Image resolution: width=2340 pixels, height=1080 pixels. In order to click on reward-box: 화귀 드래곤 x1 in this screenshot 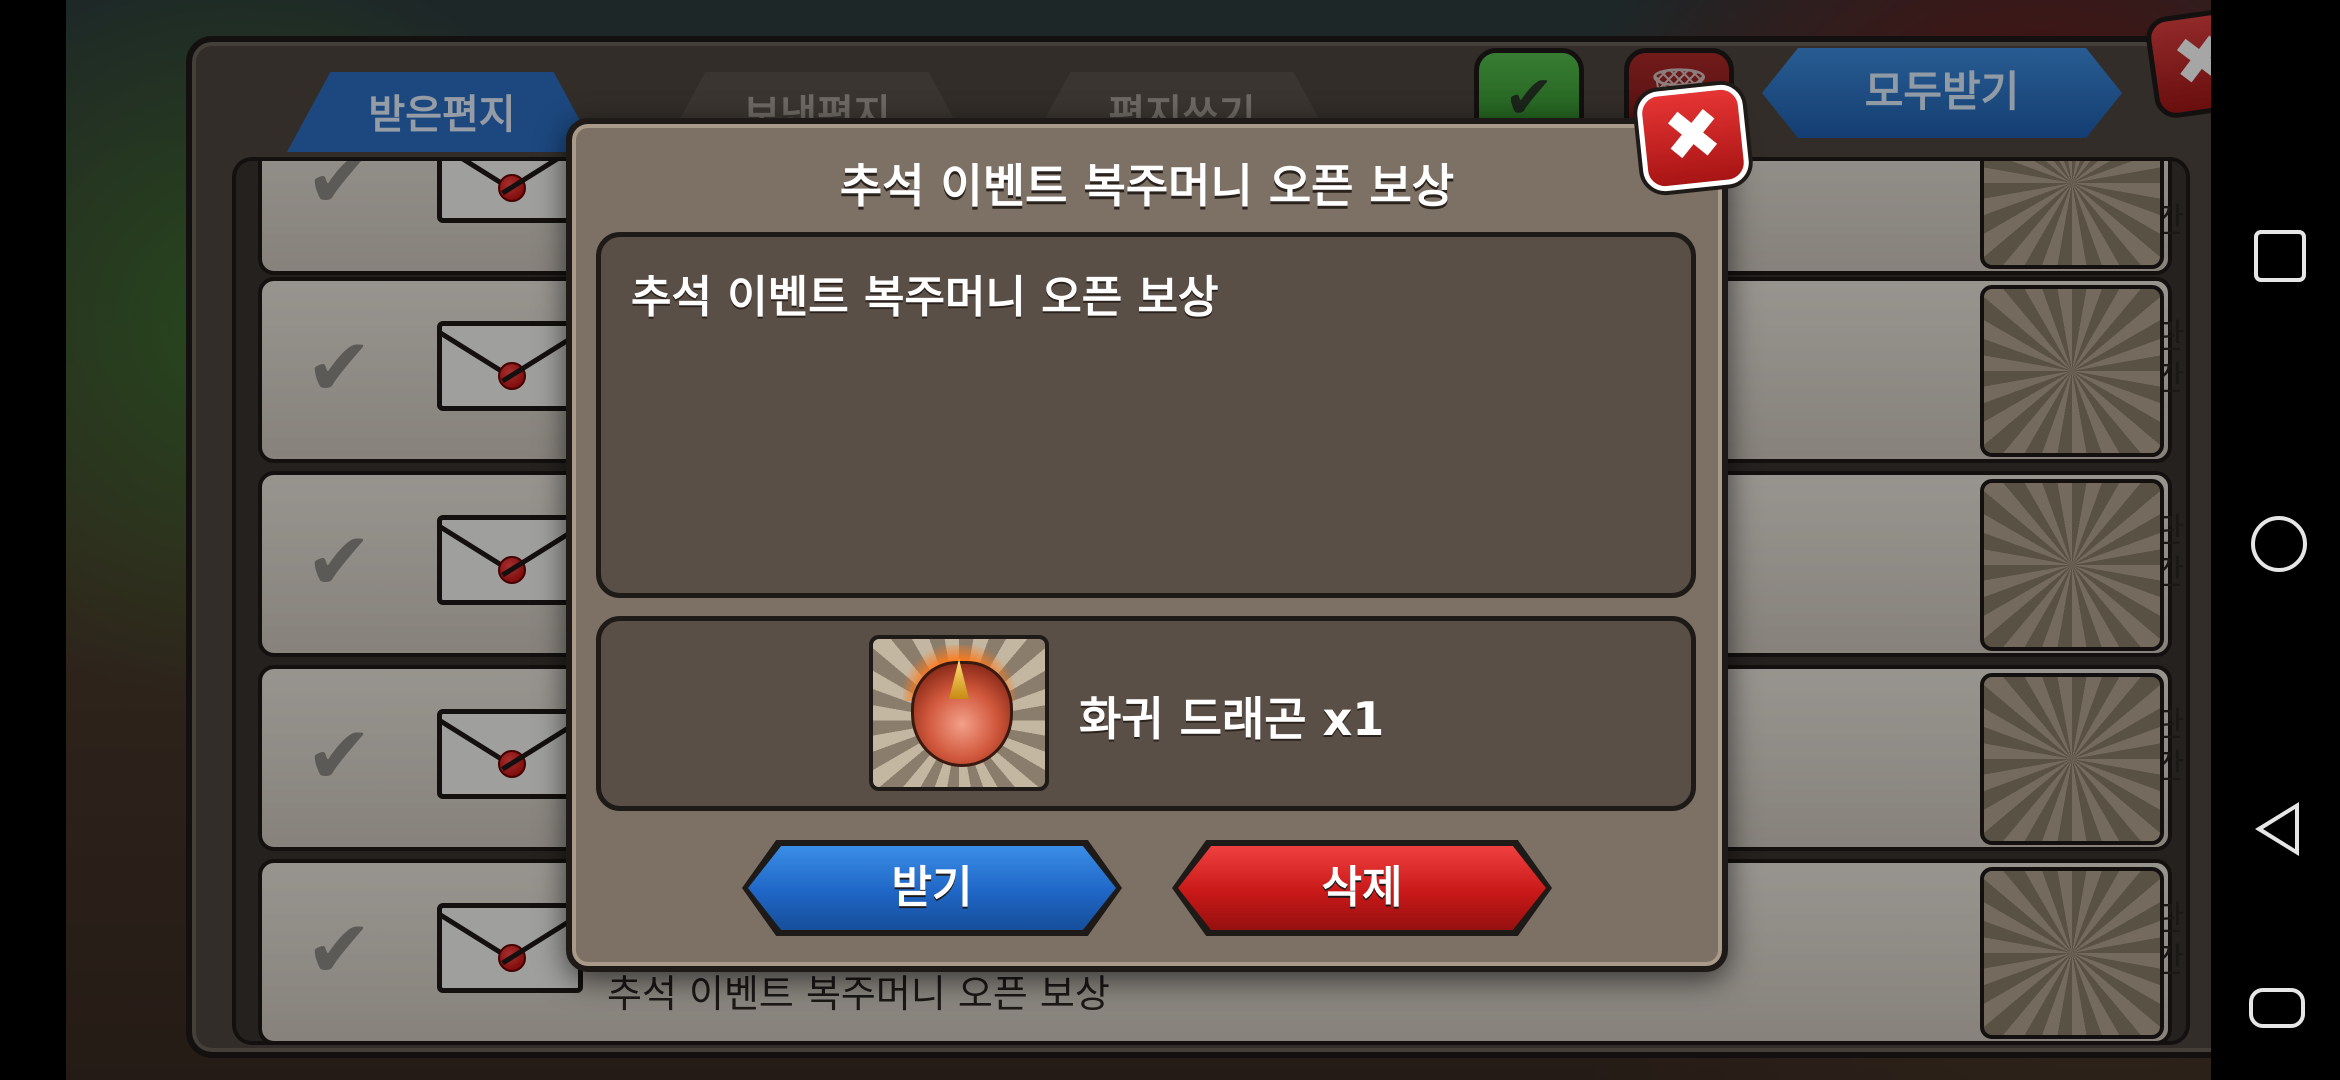, I will do `click(1146, 713)`.